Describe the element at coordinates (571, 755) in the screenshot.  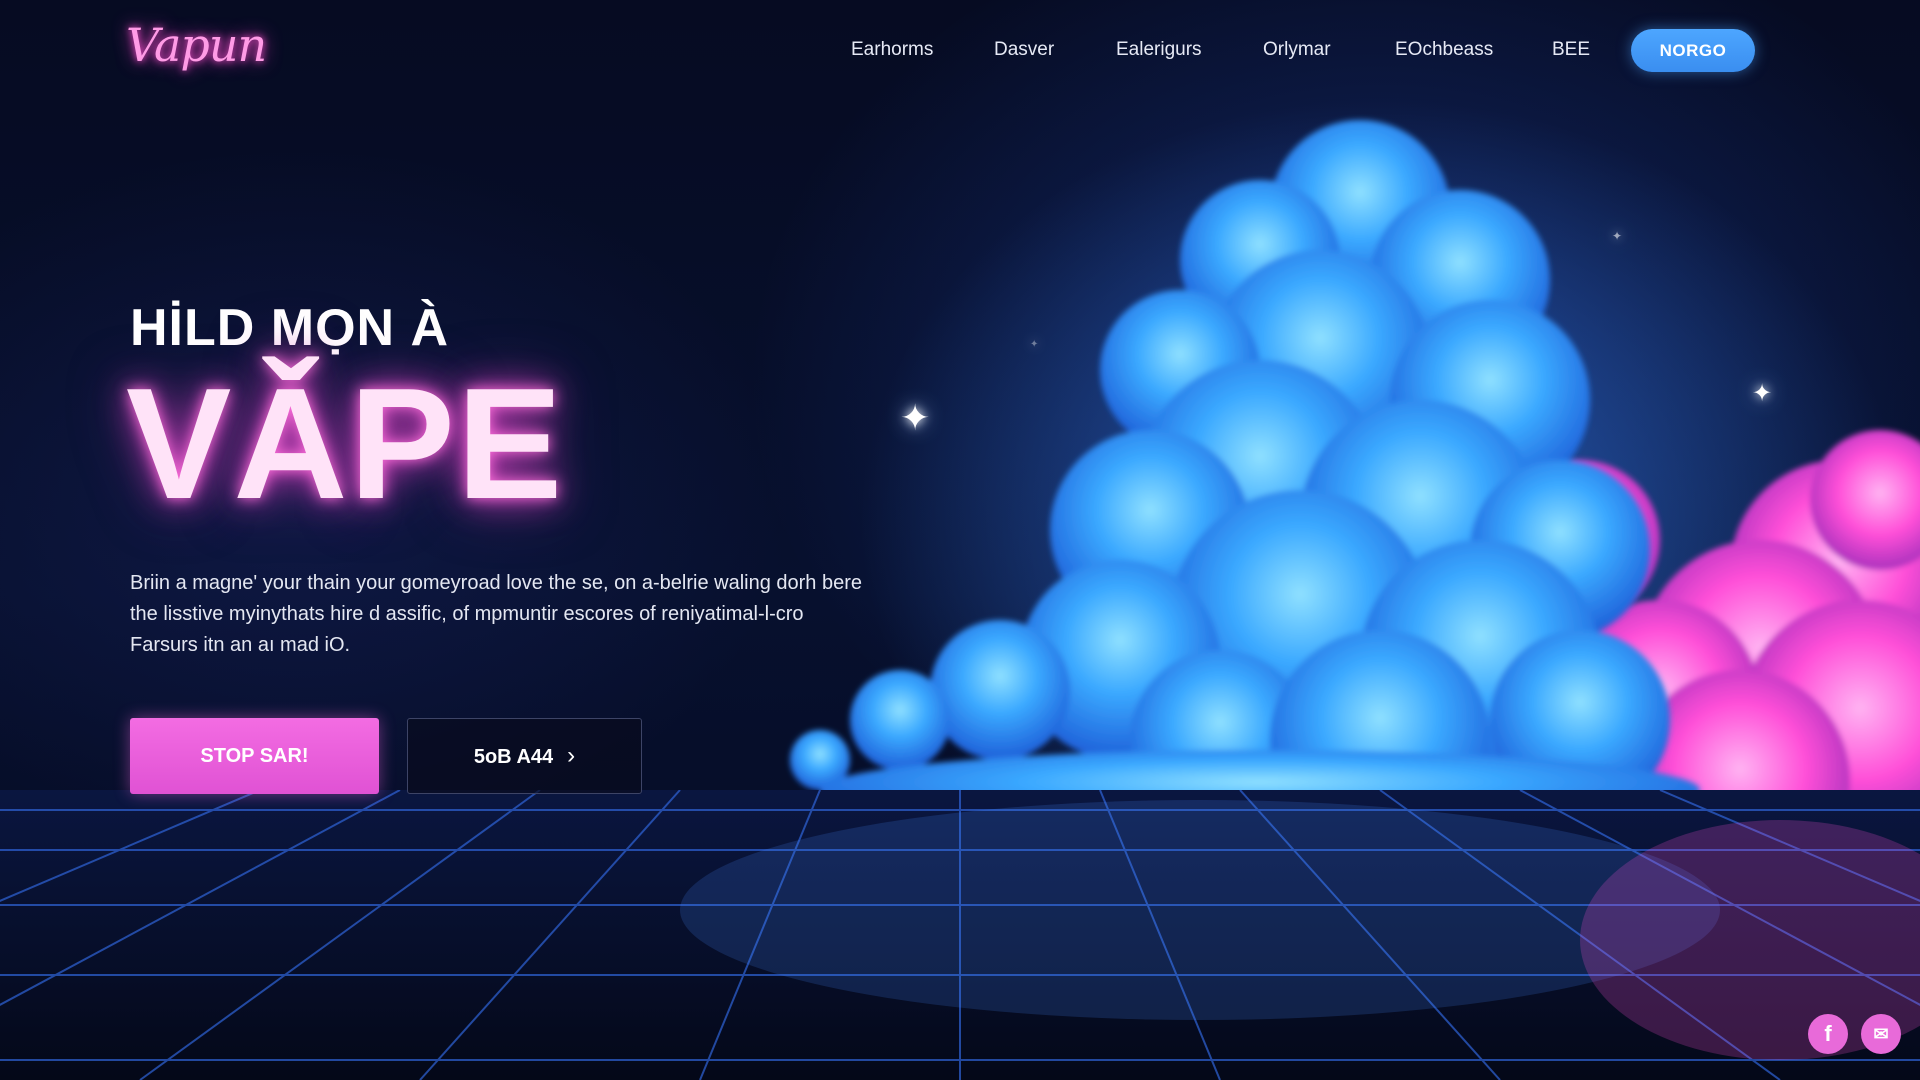
I see `chevron-right-icon: ›` at that location.